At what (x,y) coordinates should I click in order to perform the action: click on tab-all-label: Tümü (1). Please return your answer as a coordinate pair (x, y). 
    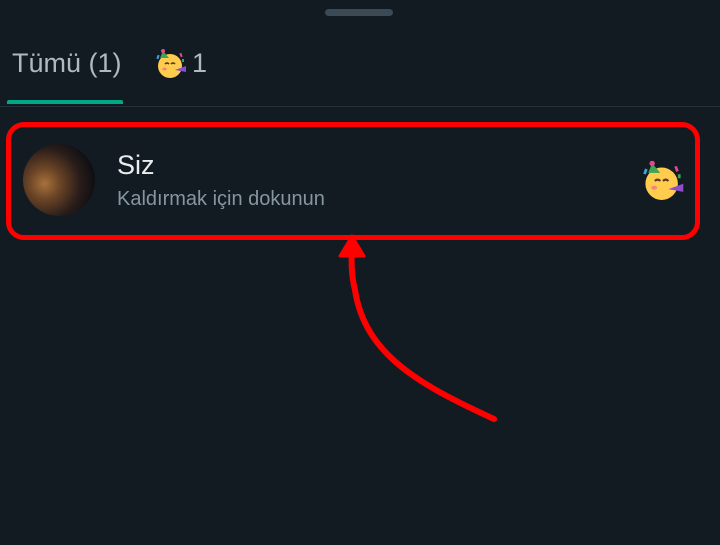
    Looking at the image, I should click on (67, 63).